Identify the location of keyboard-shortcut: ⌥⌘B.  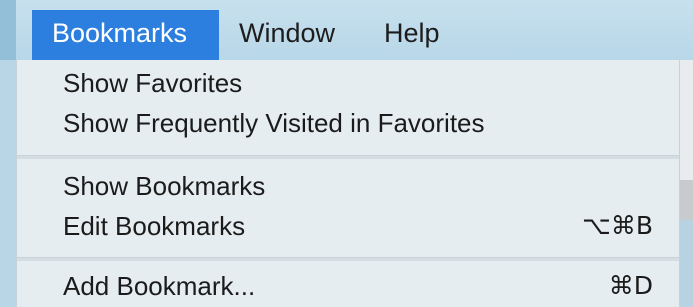
(617, 225).